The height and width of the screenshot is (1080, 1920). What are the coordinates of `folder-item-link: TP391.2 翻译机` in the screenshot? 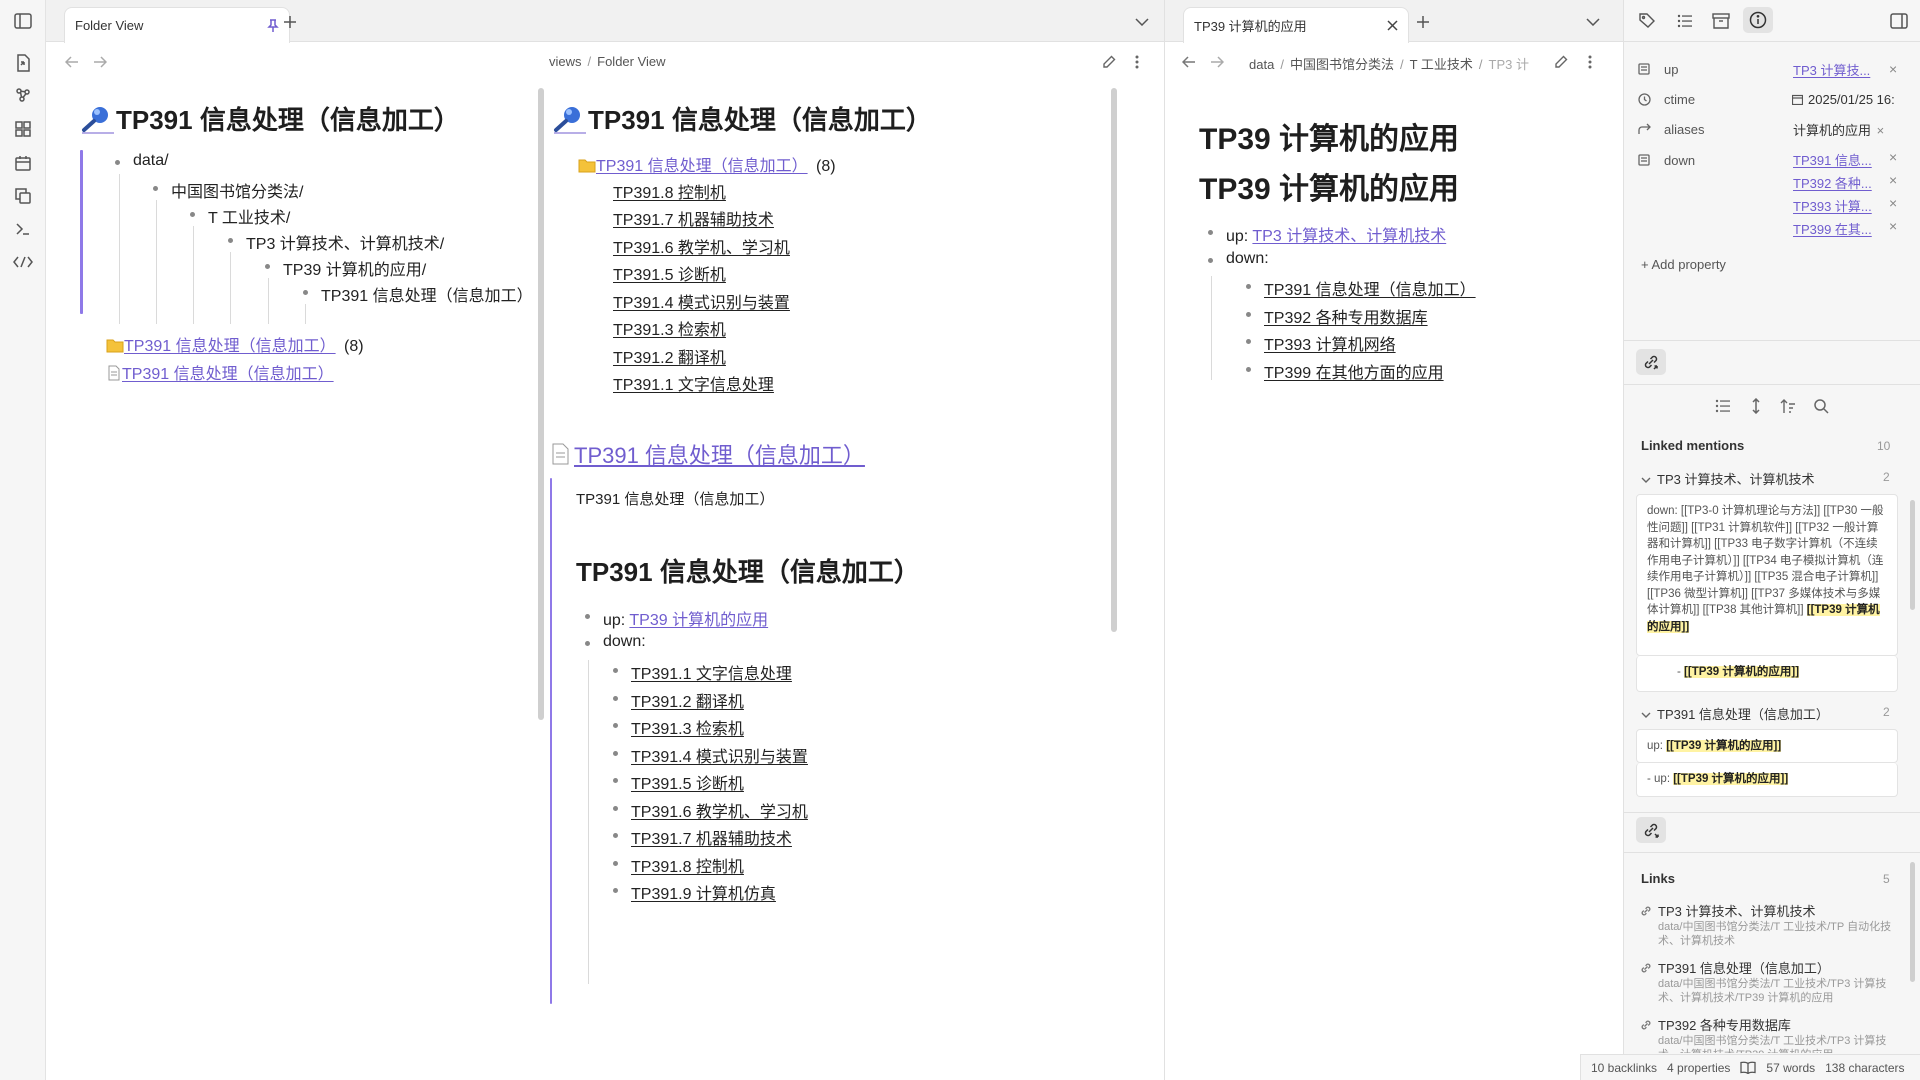 It's located at (669, 356).